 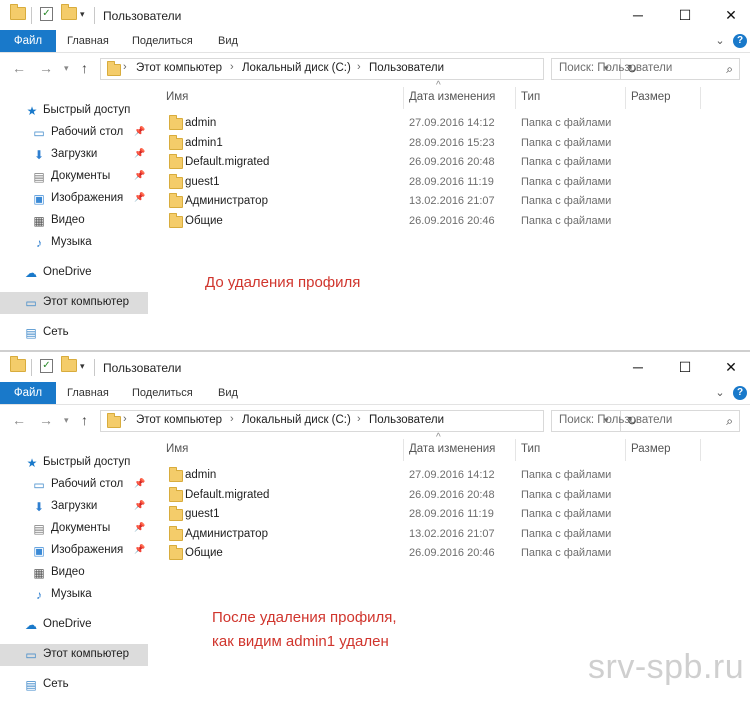 What do you see at coordinates (638, 367) in the screenshot?
I see `minimize-icon: ─` at bounding box center [638, 367].